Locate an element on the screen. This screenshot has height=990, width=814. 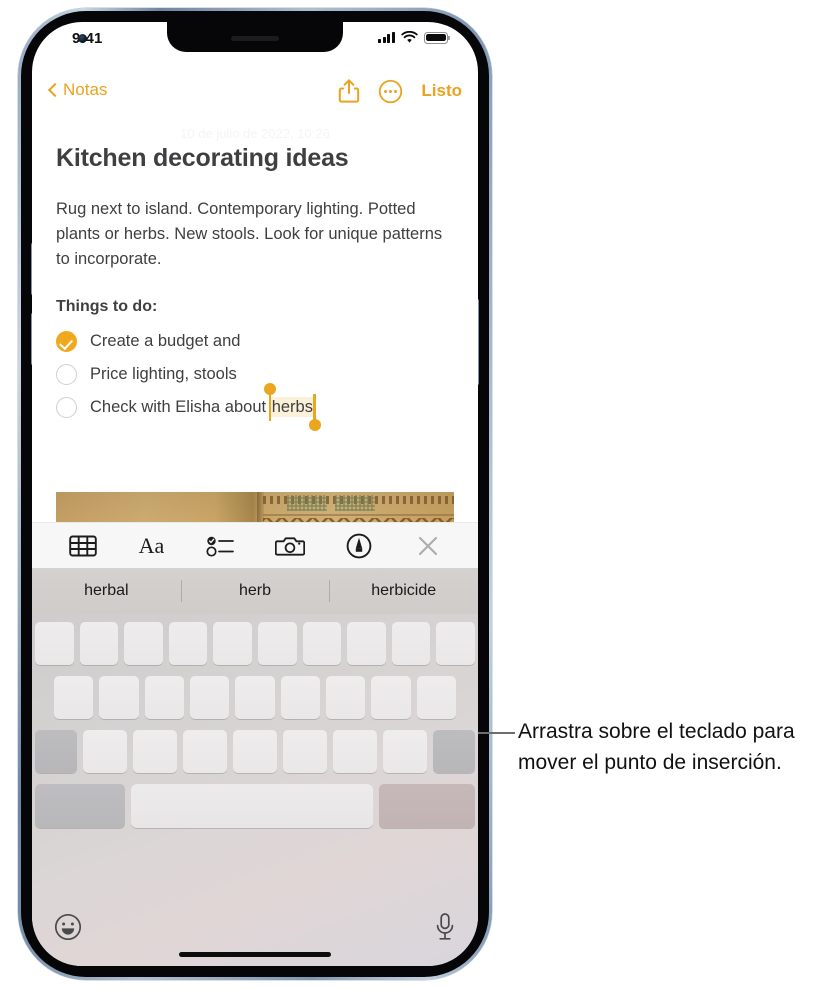
status-icons is located at coordinates (414, 37).